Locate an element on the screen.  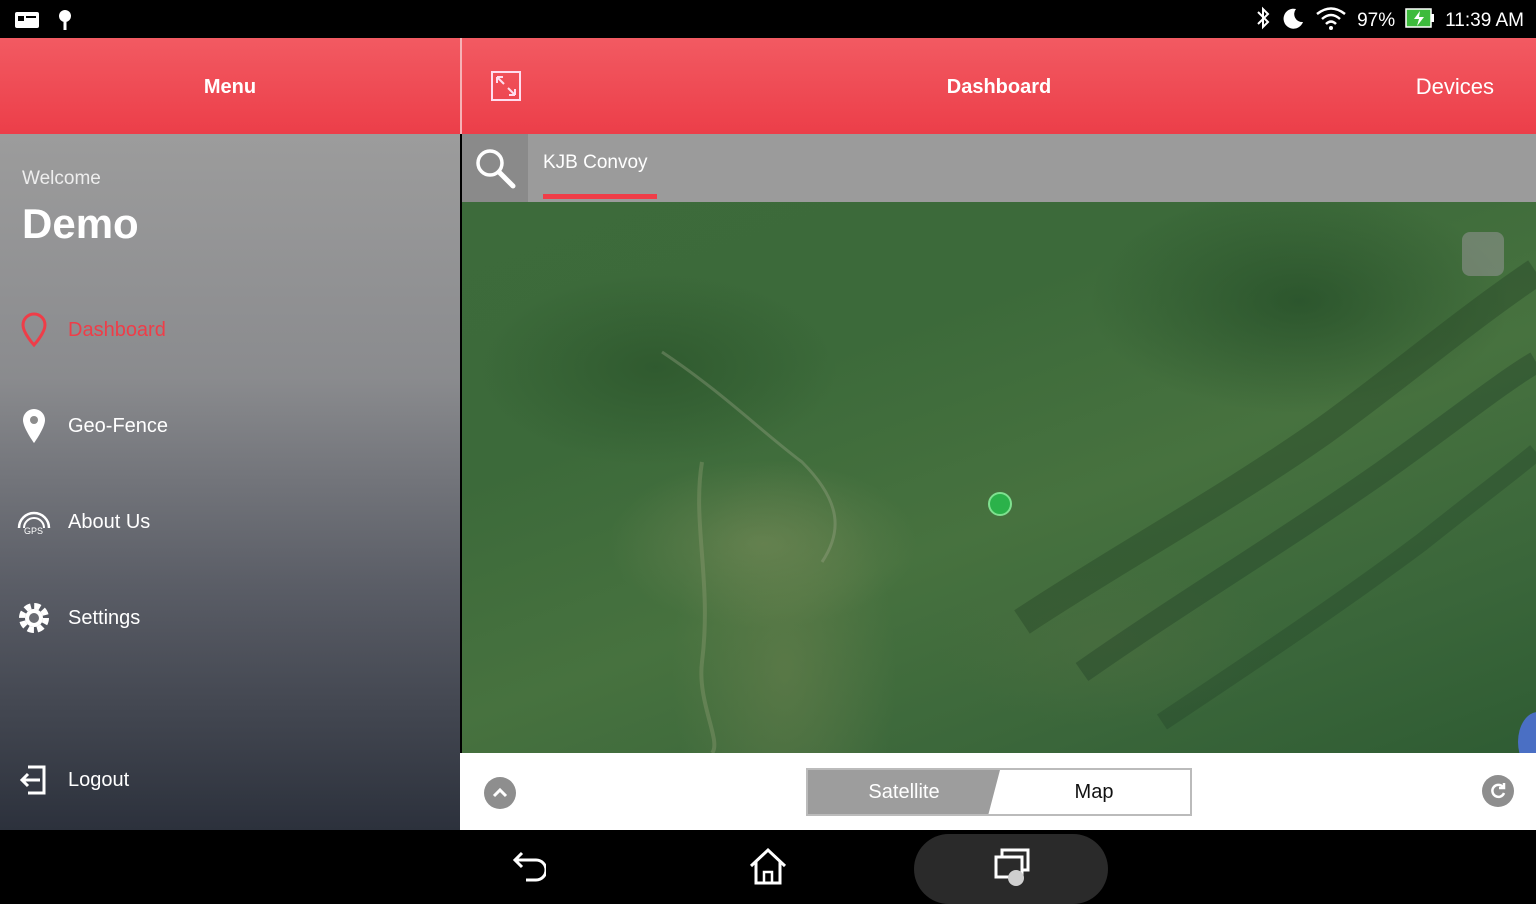
notification-photo-icon is located at coordinates (27, 22).